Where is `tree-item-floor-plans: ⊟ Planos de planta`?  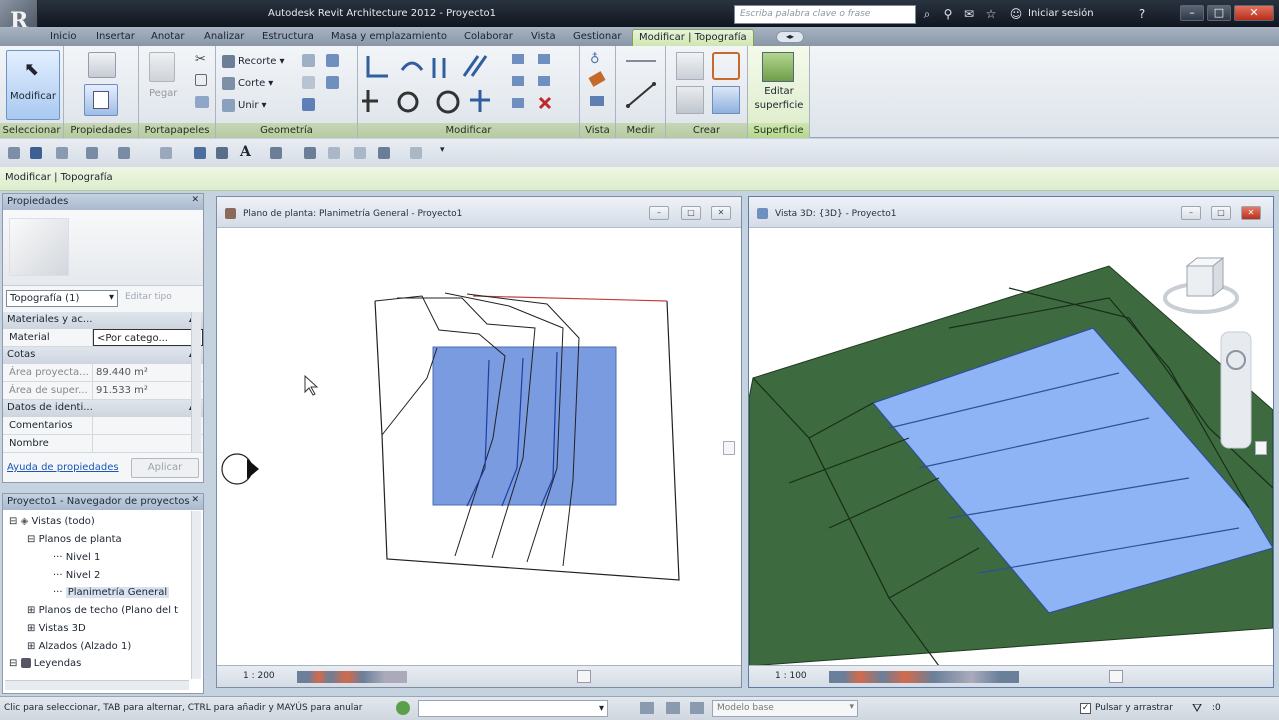
tree-item-floor-plans: ⊟ Planos de planta is located at coordinates (74, 539).